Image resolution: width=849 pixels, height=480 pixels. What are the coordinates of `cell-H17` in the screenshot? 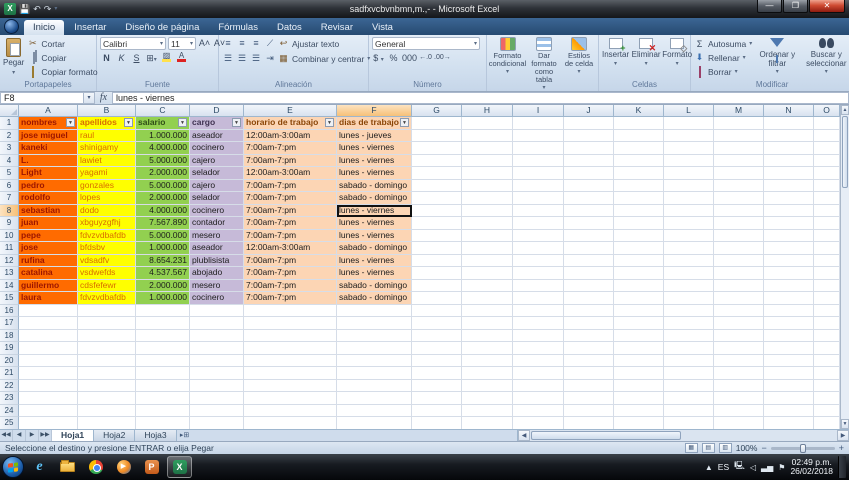 It's located at (487, 323).